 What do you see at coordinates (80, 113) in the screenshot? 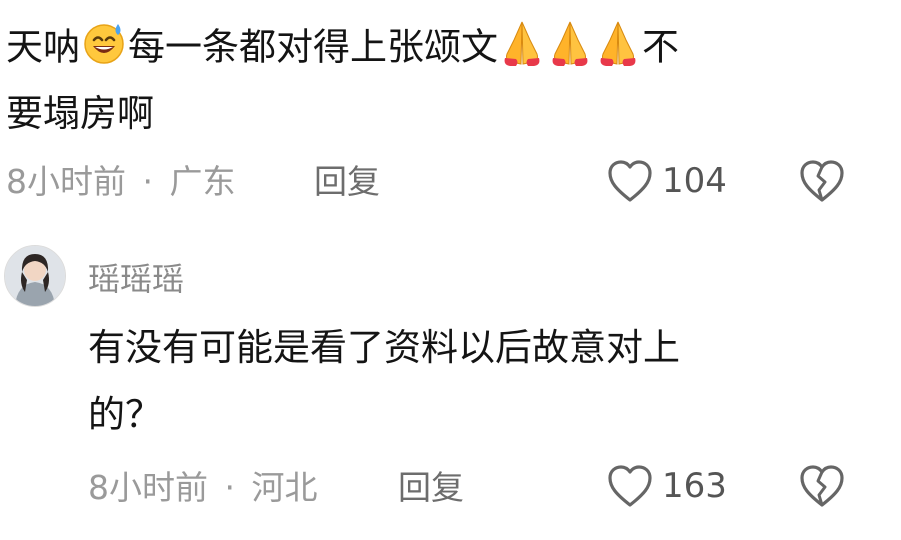
I see `comment-1-text-line2: 要塌房啊` at bounding box center [80, 113].